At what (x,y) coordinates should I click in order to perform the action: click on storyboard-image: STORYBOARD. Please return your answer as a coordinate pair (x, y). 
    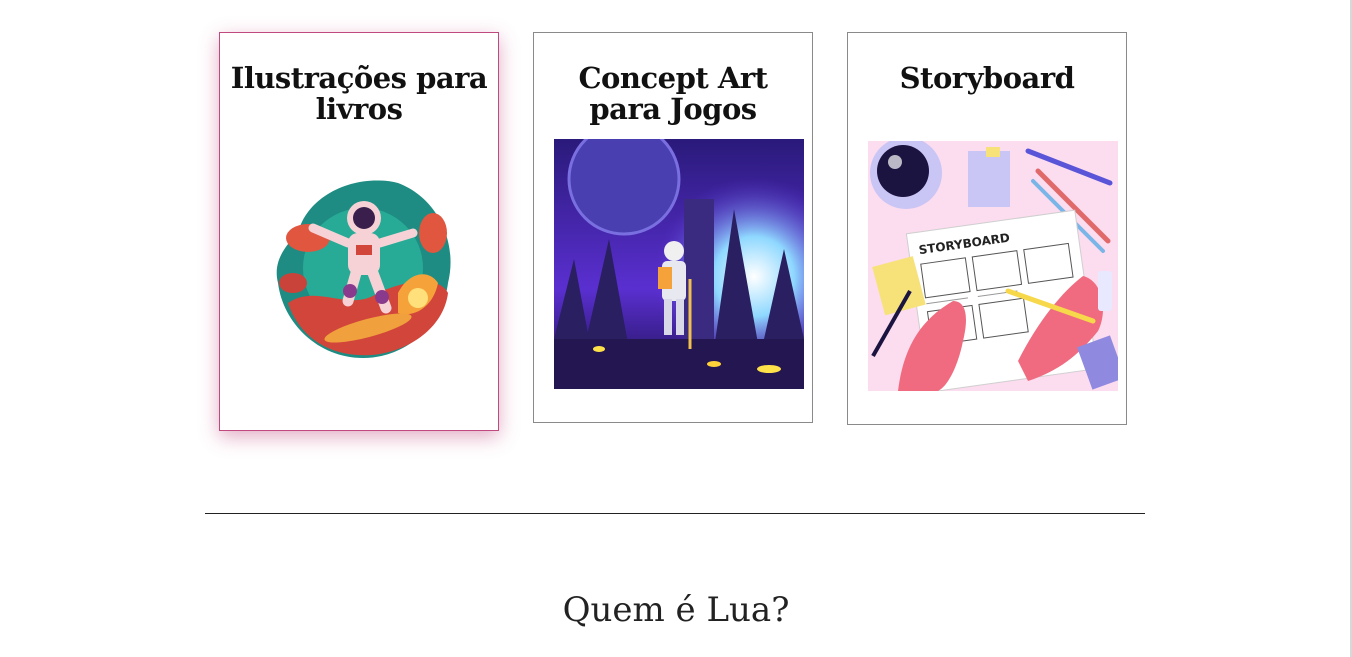
    Looking at the image, I should click on (993, 266).